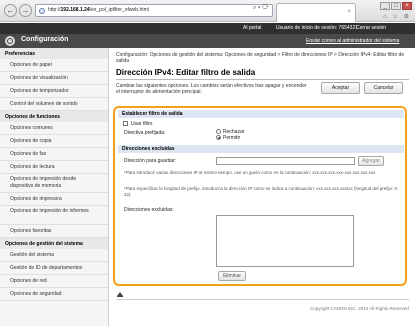 Image resolution: width=415 pixels, height=326 pixels. What do you see at coordinates (75, 10) in the screenshot?
I see `url-host: 192.168.1.24` at bounding box center [75, 10].